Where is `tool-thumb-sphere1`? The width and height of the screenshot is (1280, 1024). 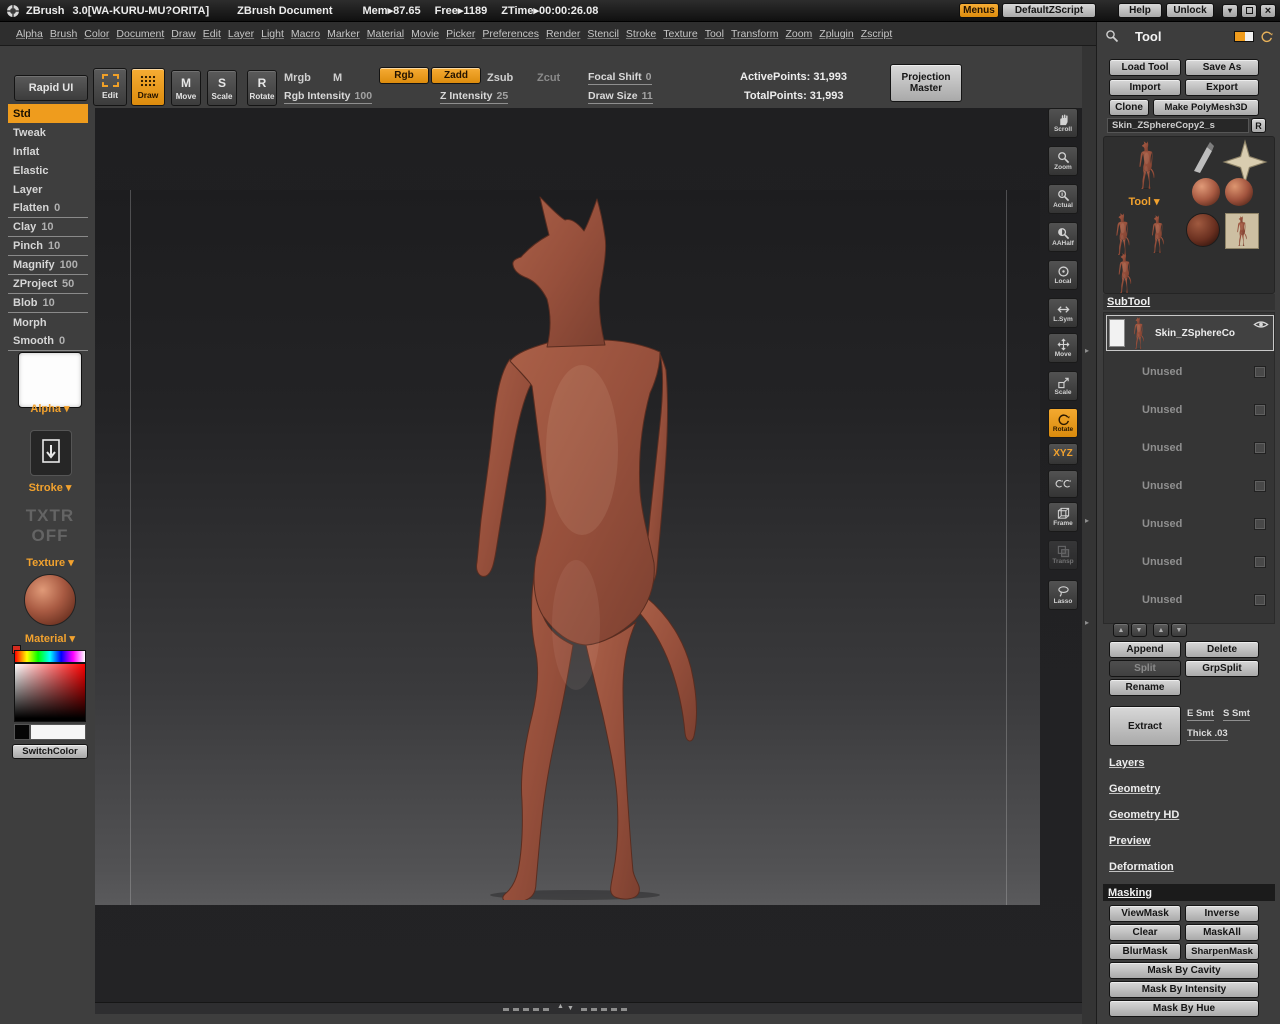
tool-thumb-sphere1 is located at coordinates (1206, 192).